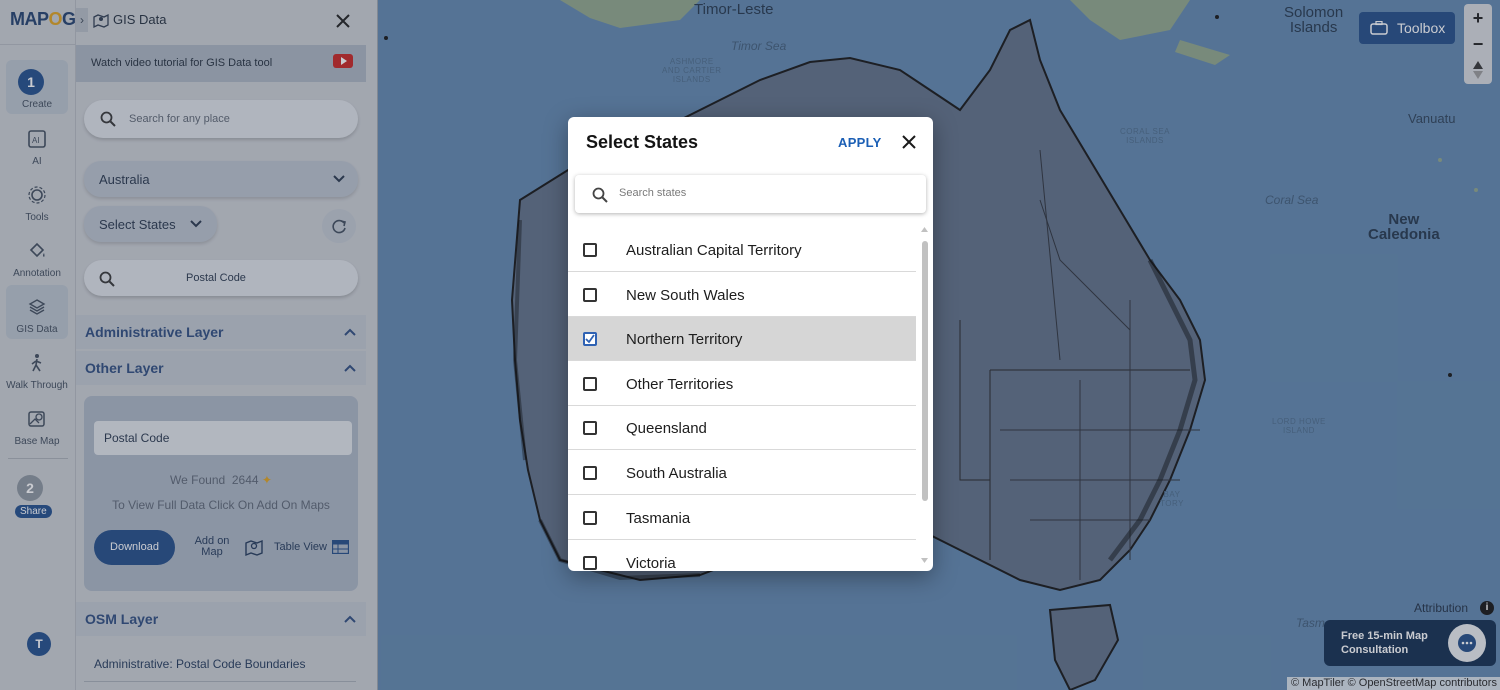 This screenshot has height=690, width=1500. Describe the element at coordinates (221, 619) in the screenshot. I see `section-osm-layer: OSM Layer` at that location.